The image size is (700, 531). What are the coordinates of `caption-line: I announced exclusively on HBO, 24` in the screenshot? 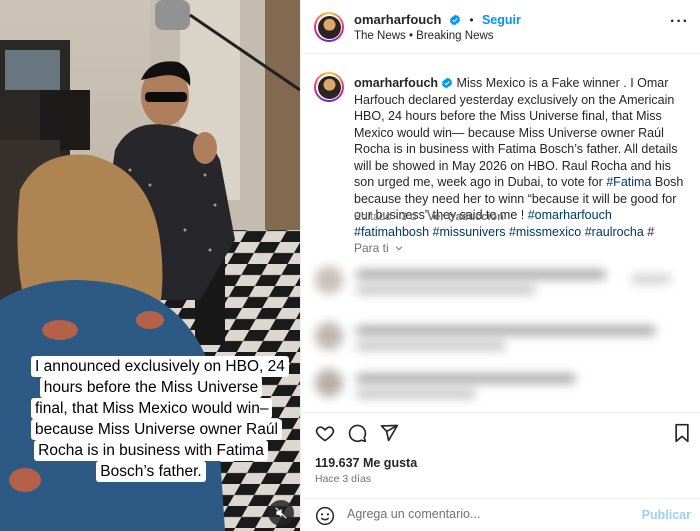 It's located at (160, 366).